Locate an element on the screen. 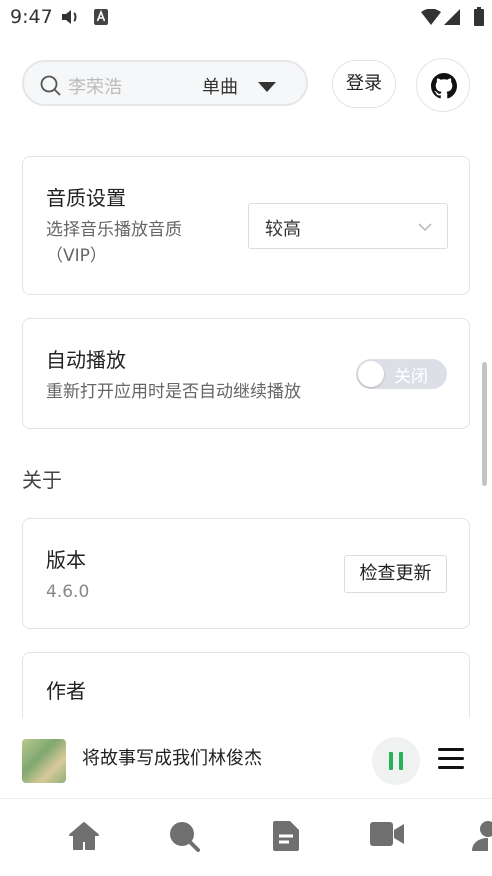 This screenshot has height=876, width=492. version-value: 4.6.0 is located at coordinates (68, 592).